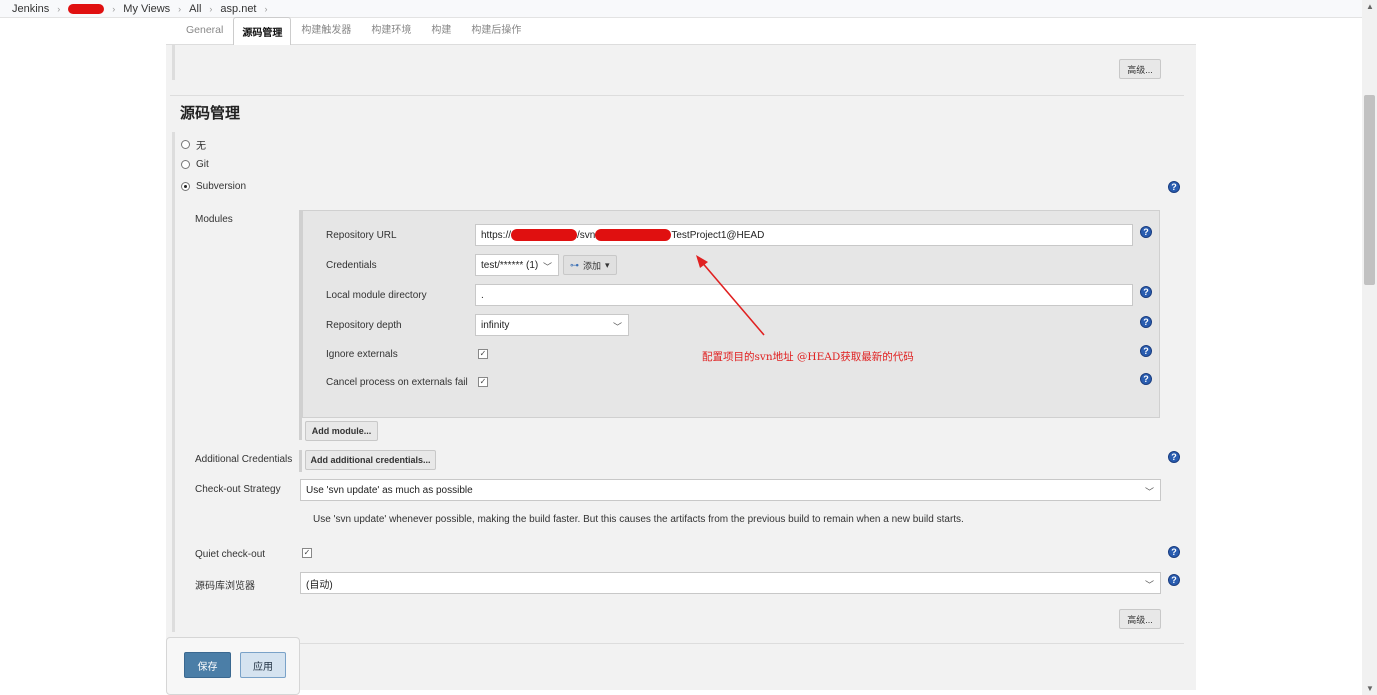 This screenshot has width=1377, height=695. I want to click on add-credentials-label: 添加, so click(592, 265).